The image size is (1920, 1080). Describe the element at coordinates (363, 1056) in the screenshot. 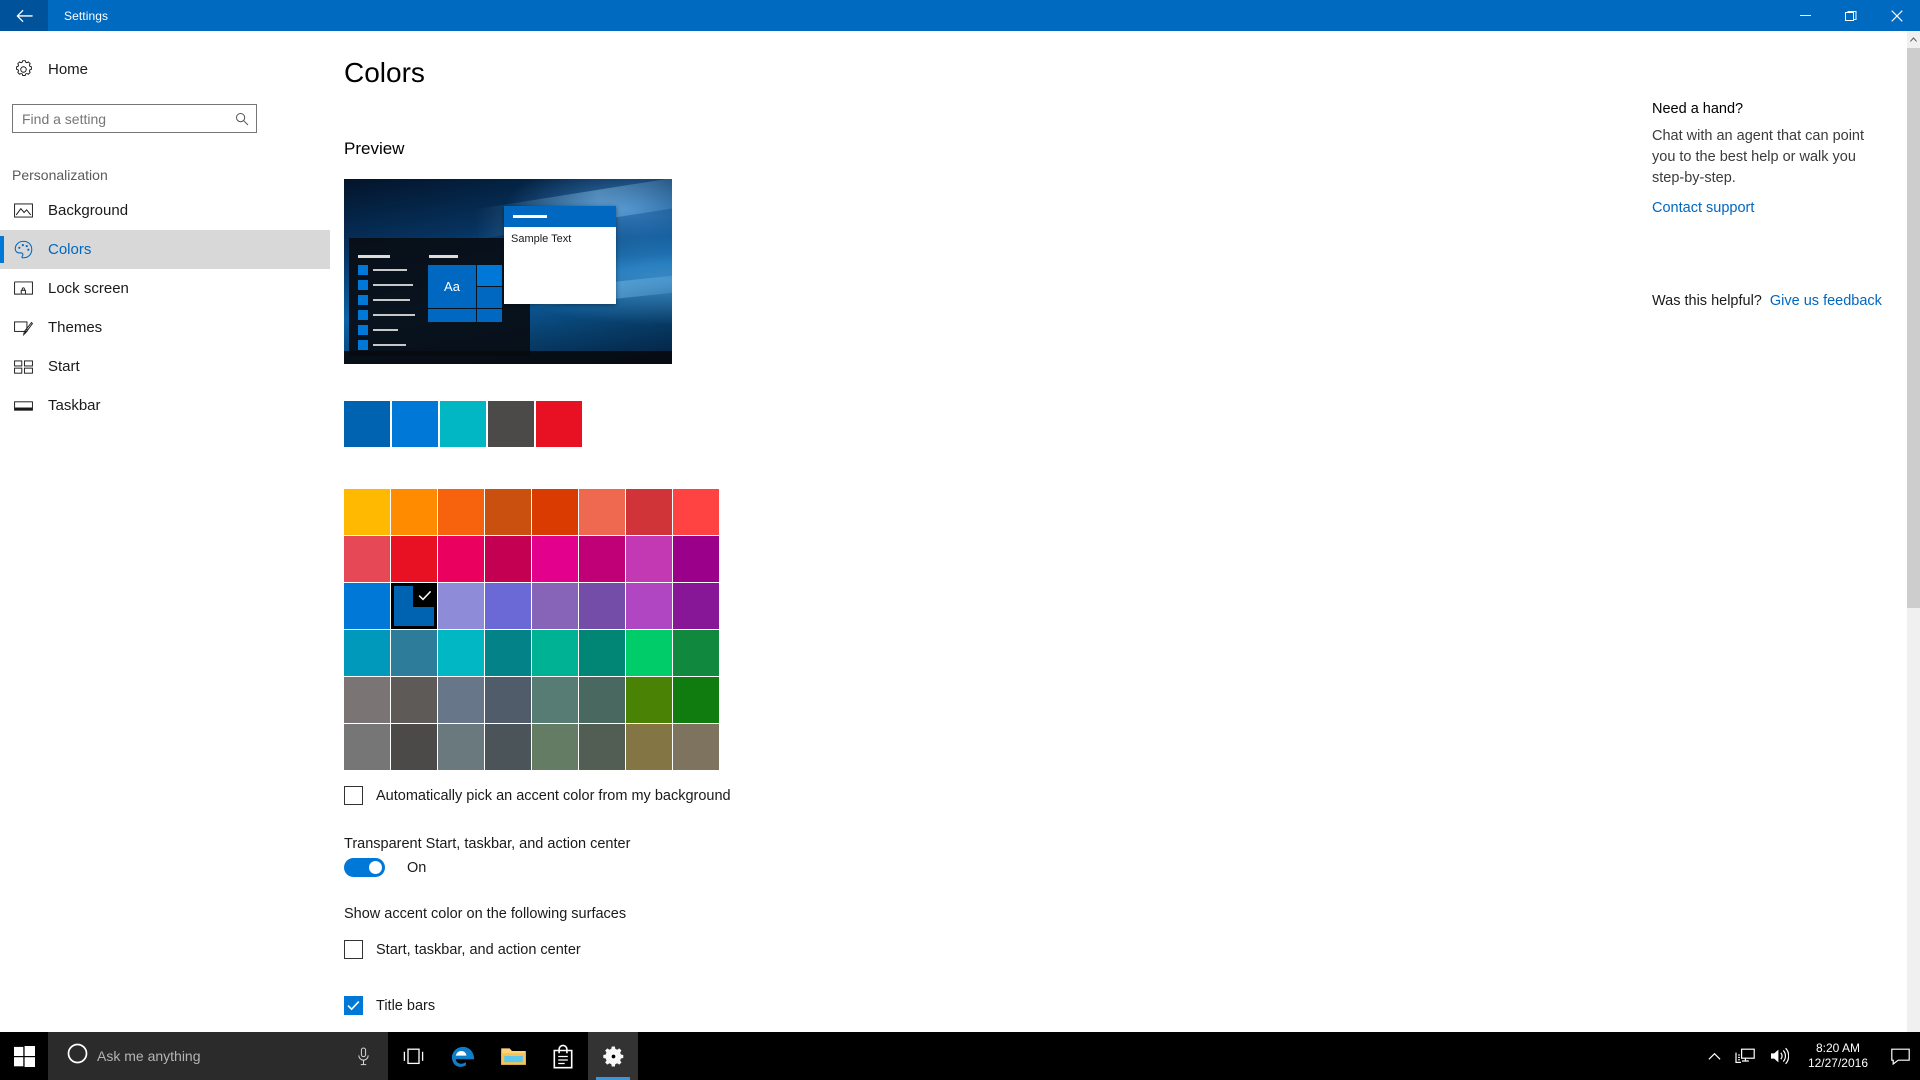

I see `microphone-icon` at that location.